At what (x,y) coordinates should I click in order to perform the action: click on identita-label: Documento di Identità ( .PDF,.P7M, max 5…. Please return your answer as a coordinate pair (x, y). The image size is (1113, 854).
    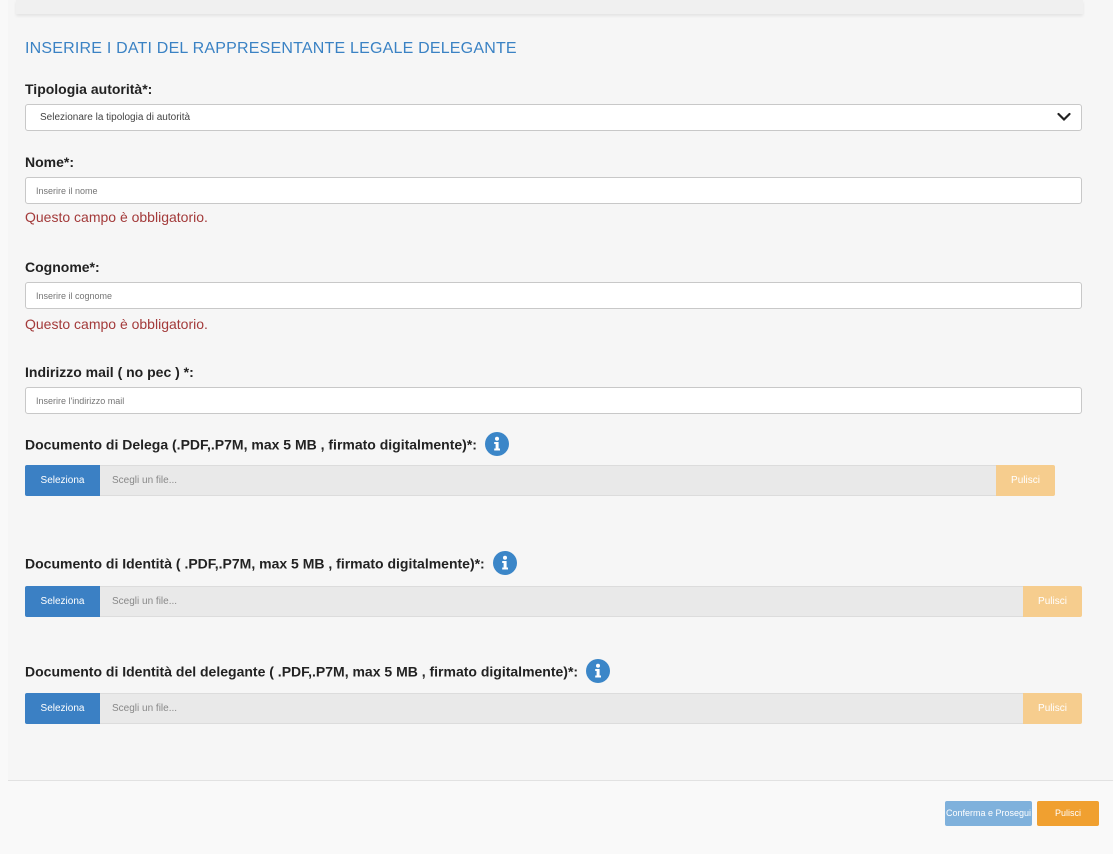
    Looking at the image, I should click on (271, 564).